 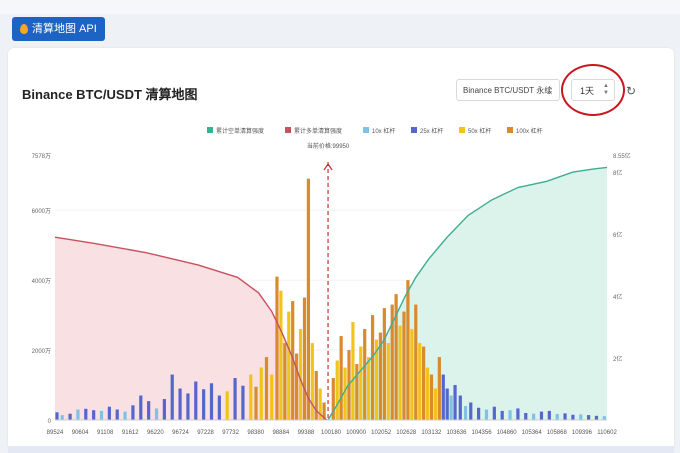 I want to click on y-left-tick-label: 4000万, so click(x=41, y=281).